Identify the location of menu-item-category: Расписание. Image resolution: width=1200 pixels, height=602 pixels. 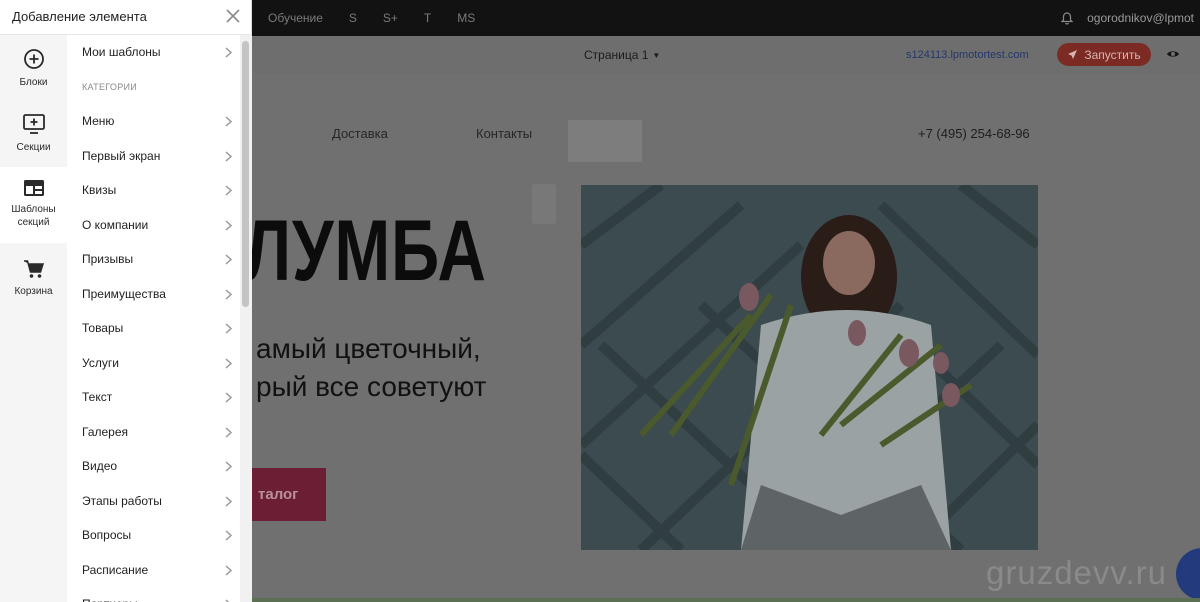
(153, 570).